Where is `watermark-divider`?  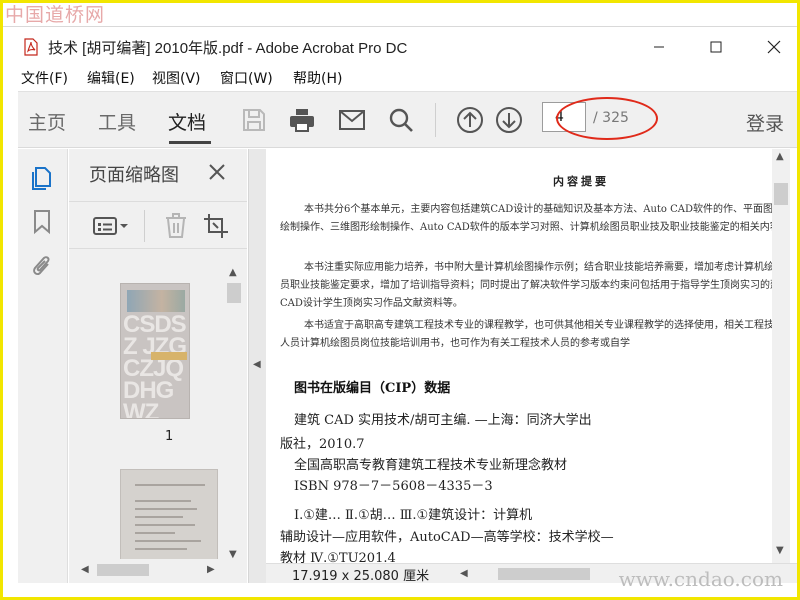
watermark-divider is located at coordinates (400, 26).